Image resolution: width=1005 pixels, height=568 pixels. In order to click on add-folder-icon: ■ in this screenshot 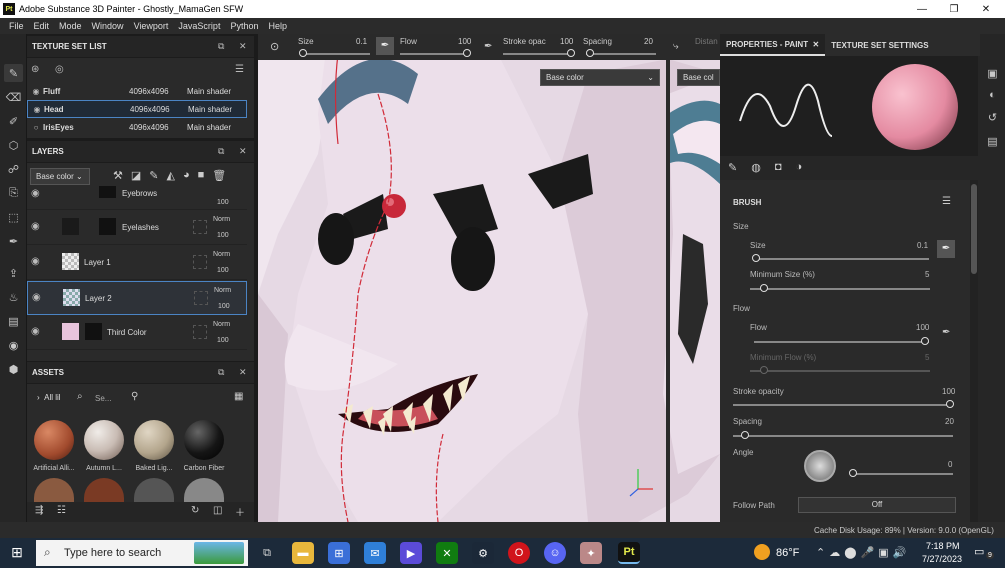, I will do `click(201, 175)`.